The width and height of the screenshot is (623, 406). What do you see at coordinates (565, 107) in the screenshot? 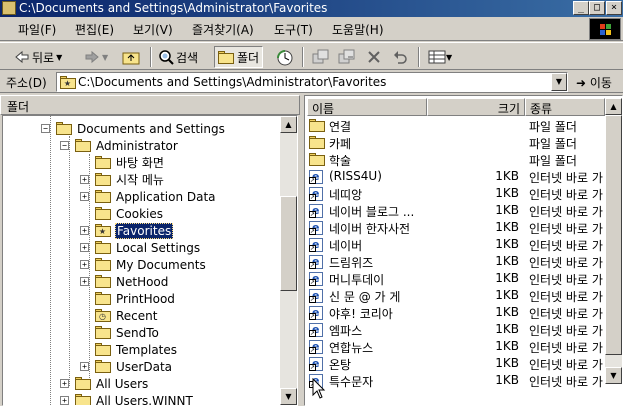
I see `column-header-type: 종류` at bounding box center [565, 107].